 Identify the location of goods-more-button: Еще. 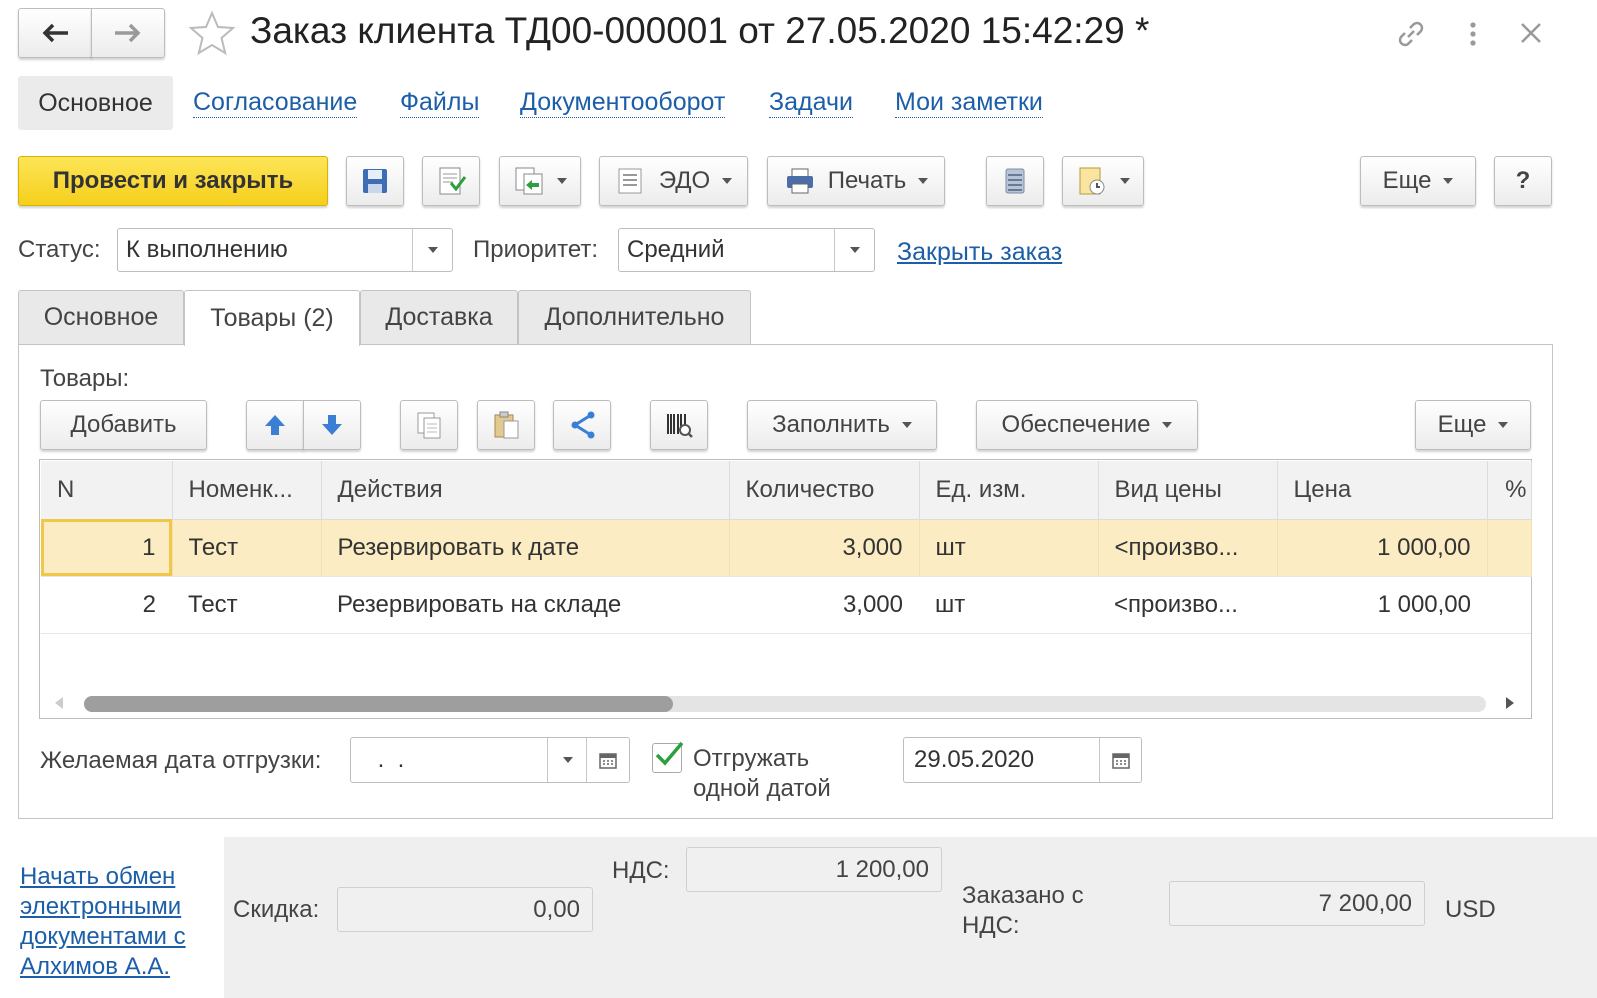
(1473, 425).